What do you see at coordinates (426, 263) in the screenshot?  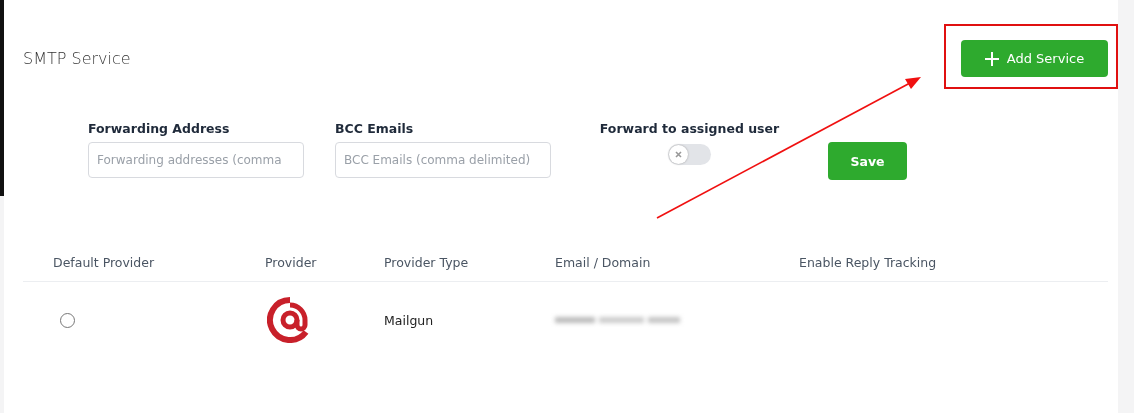 I see `column-header: Provider Type` at bounding box center [426, 263].